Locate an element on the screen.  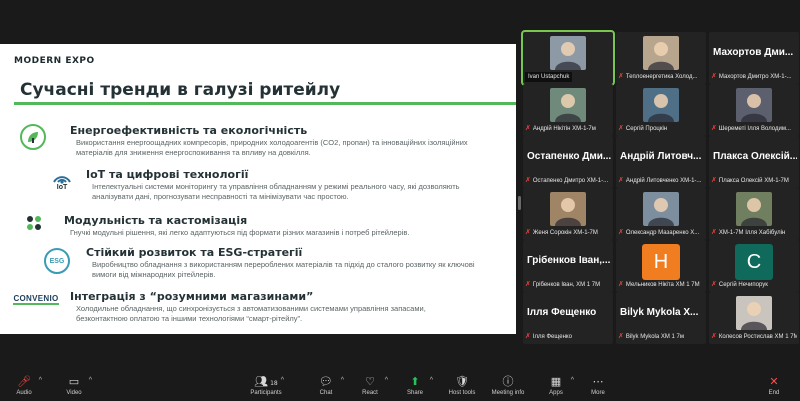
meeting-info-button: ⓘ Meeting info is located at coordinates (508, 386).